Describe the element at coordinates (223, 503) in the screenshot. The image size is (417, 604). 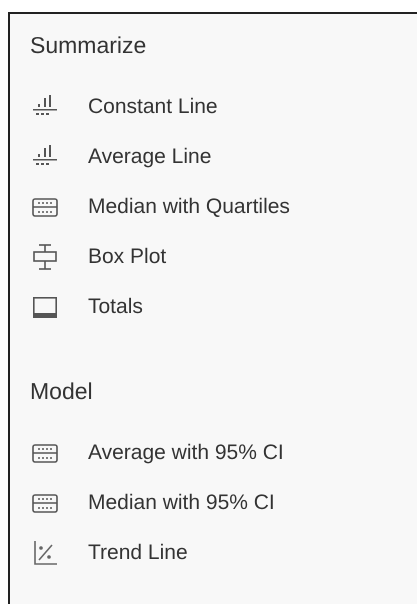
I see `analytics-item: Median with 95% CI` at that location.